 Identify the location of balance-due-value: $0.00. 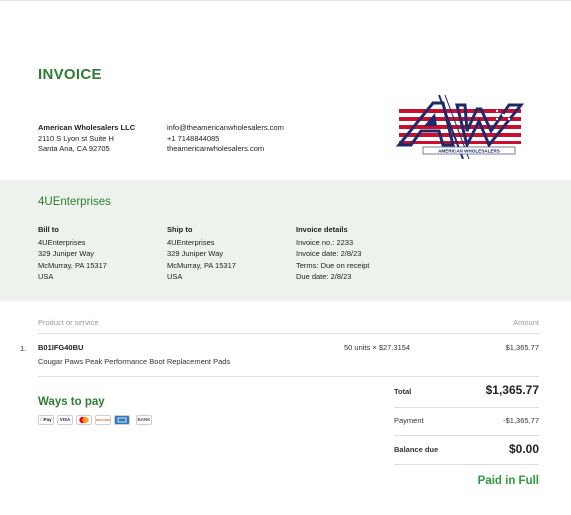
(523, 449).